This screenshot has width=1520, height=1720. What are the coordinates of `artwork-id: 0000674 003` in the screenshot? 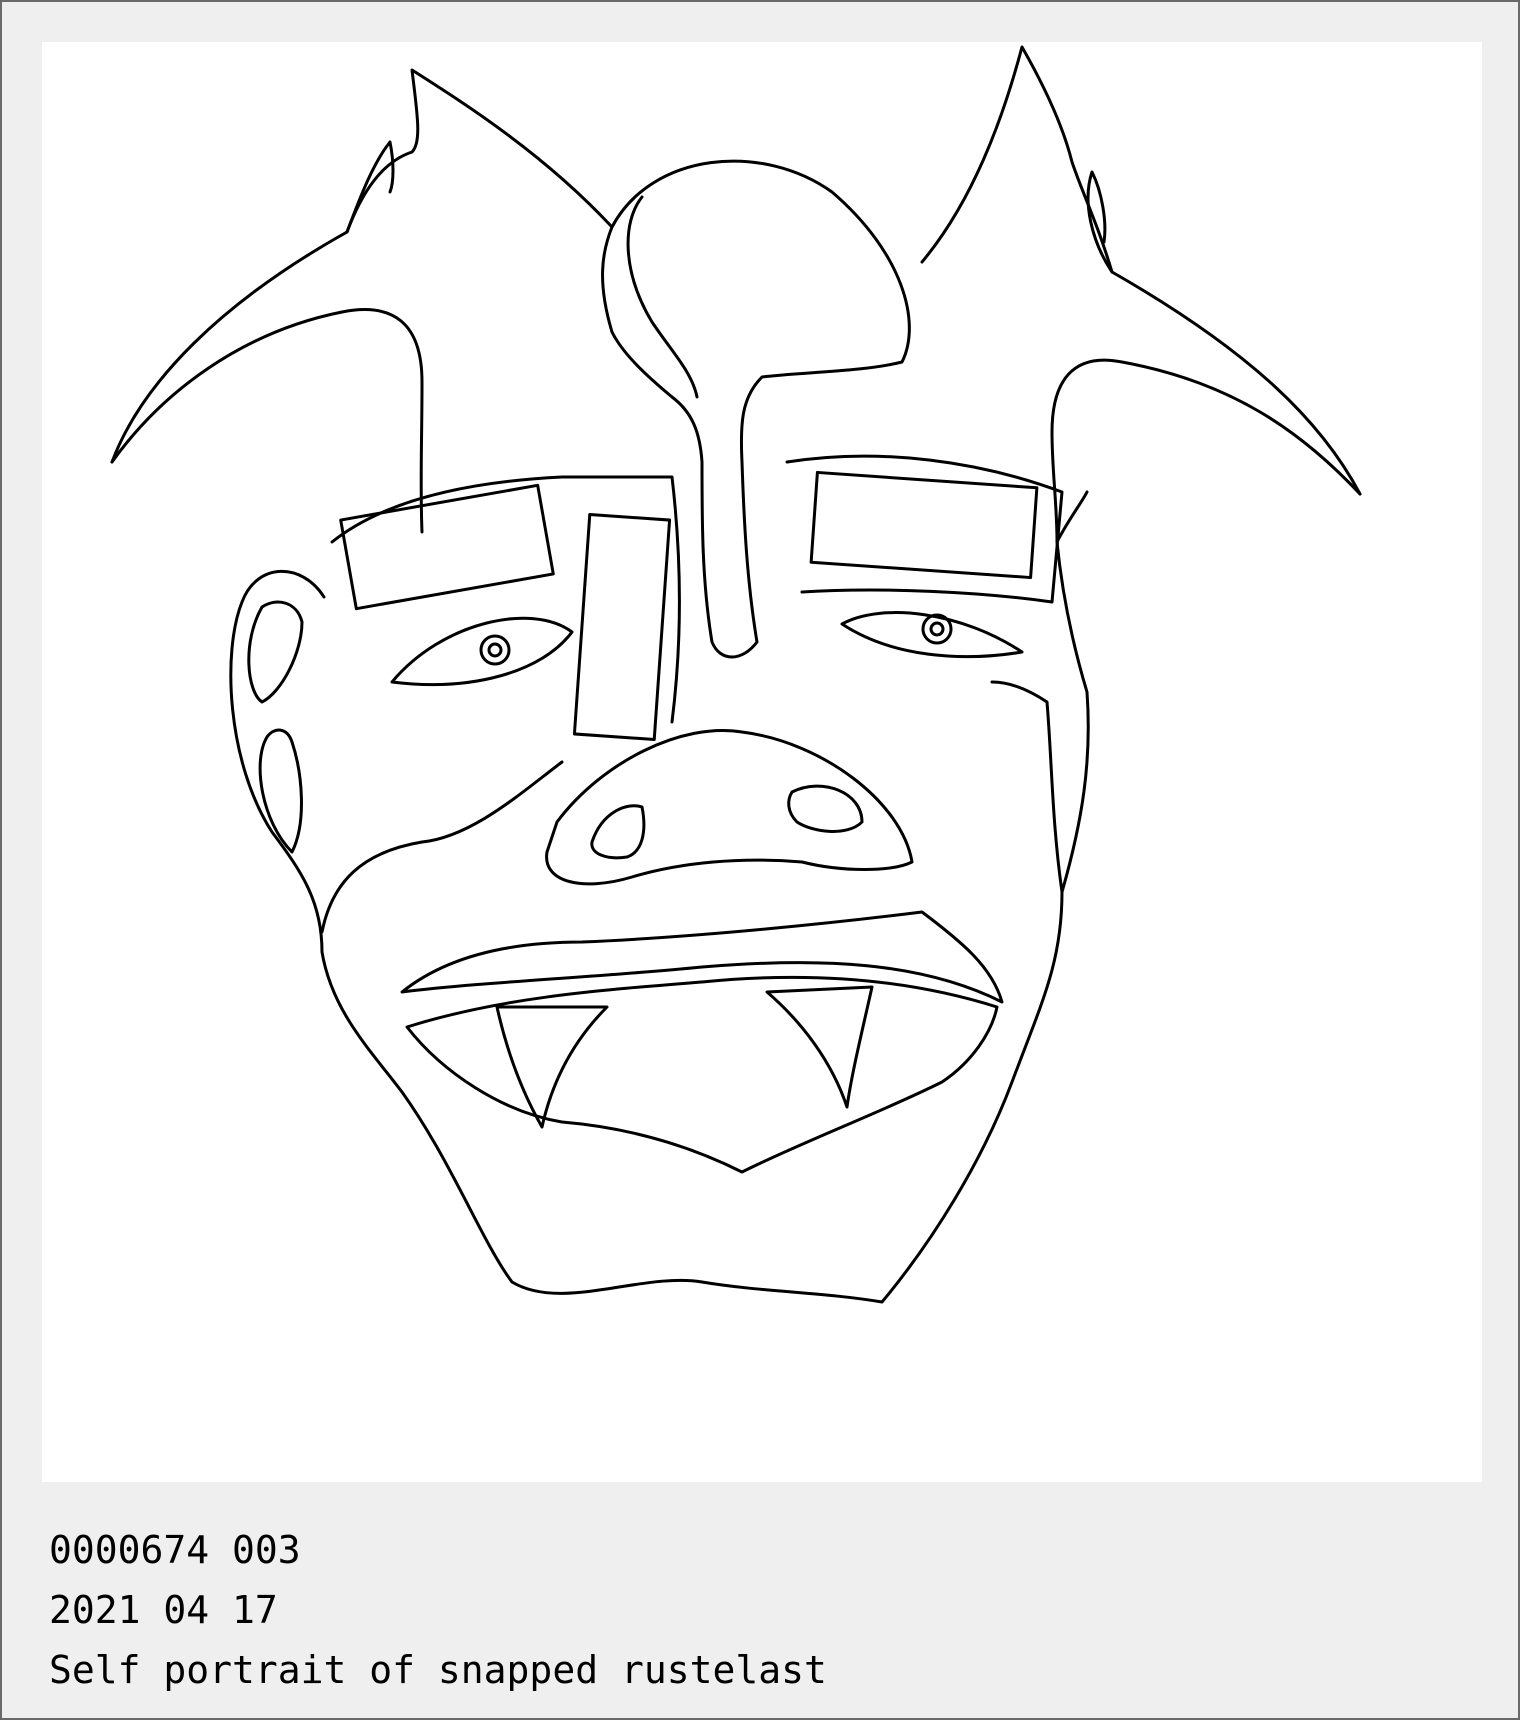 It's located at (175, 1550).